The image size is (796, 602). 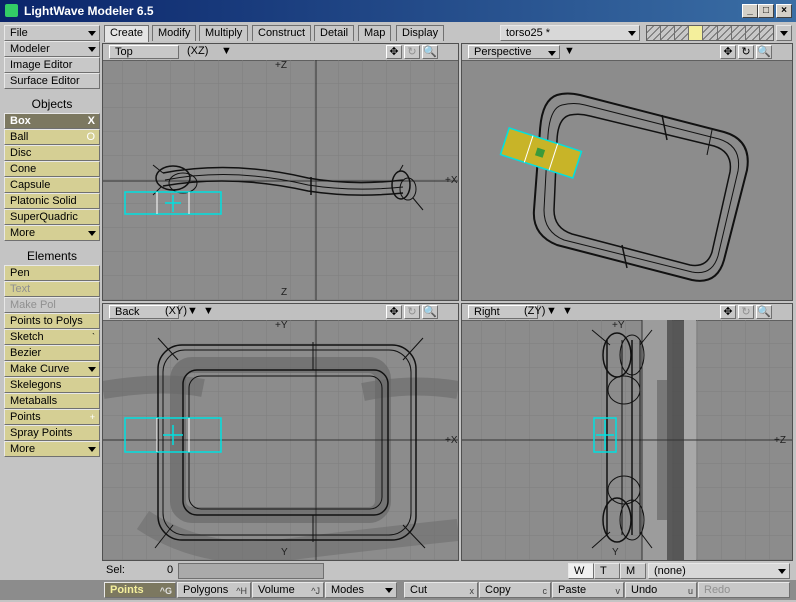 What do you see at coordinates (498, 590) in the screenshot?
I see `copy-label: Copy` at bounding box center [498, 590].